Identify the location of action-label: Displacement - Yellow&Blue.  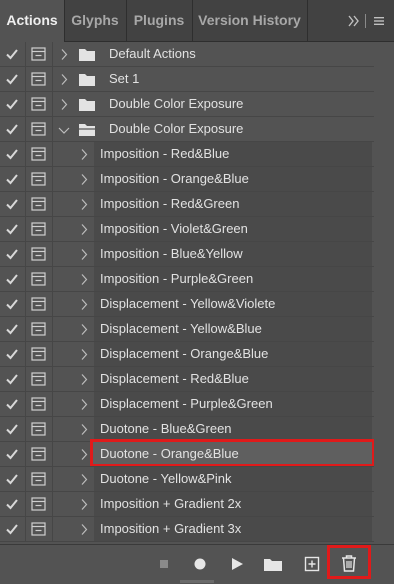
(181, 328).